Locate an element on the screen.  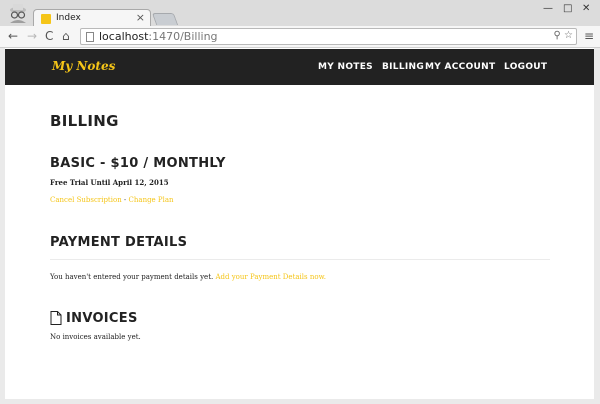
browser-tab: Index × is located at coordinates (92, 18).